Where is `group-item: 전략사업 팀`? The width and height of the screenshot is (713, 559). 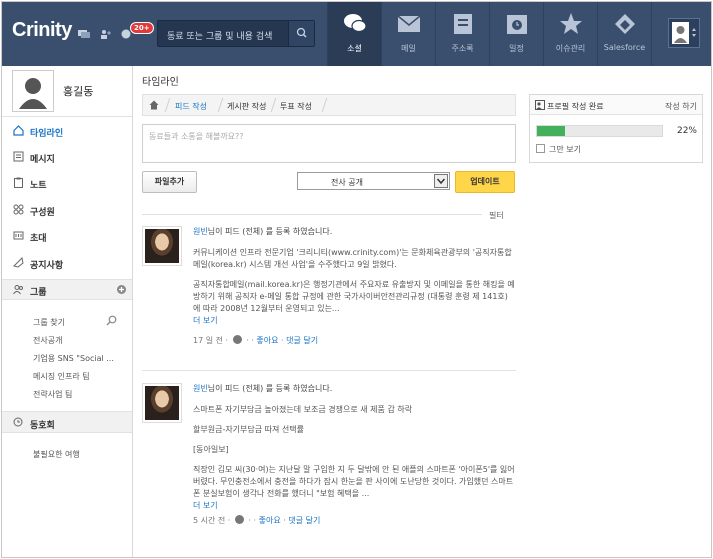
group-item: 전략사업 팀 is located at coordinates (52, 394).